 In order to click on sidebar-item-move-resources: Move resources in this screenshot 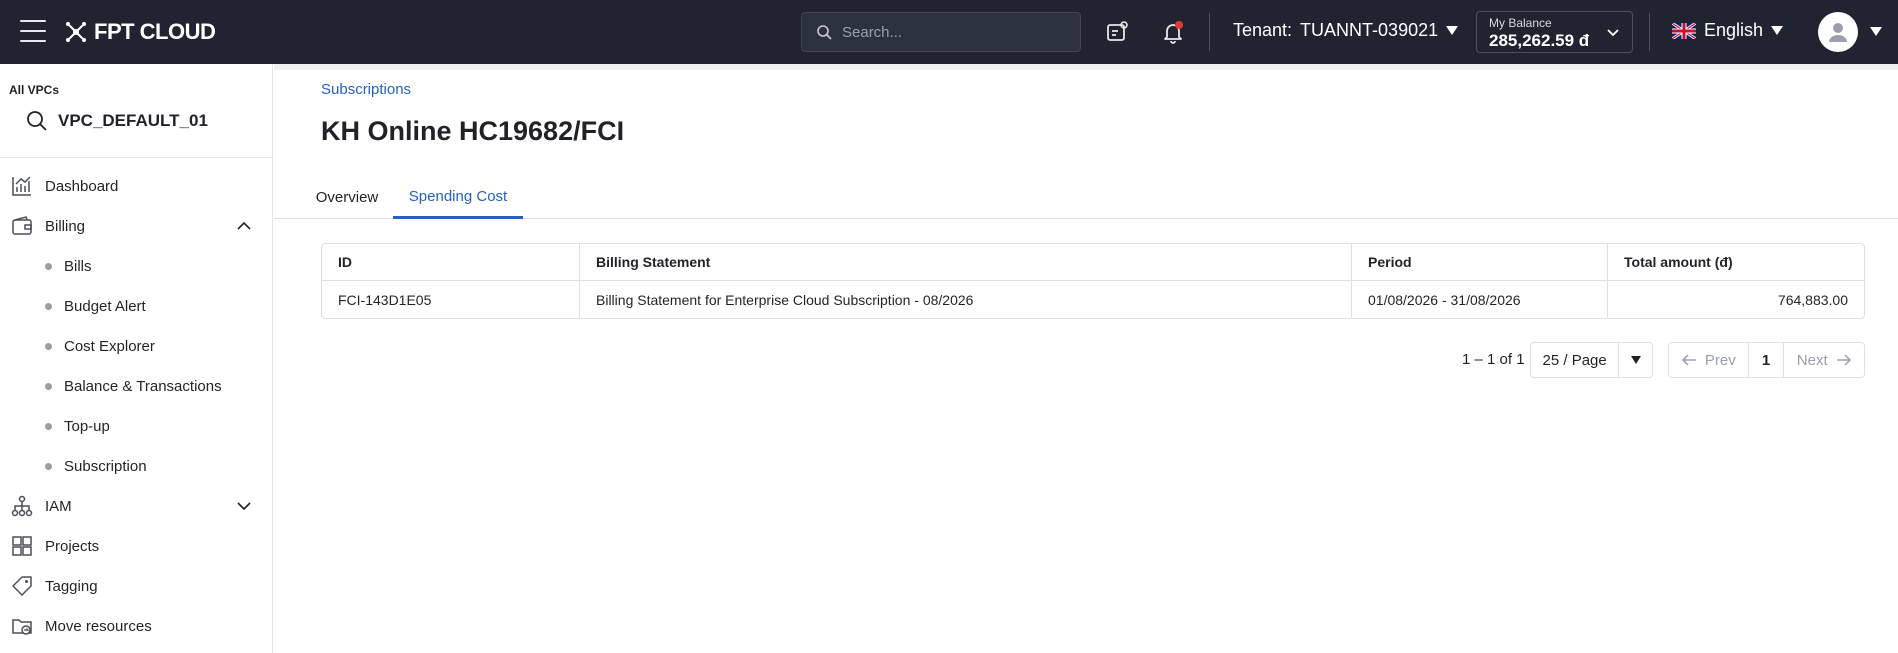, I will do `click(136, 626)`.